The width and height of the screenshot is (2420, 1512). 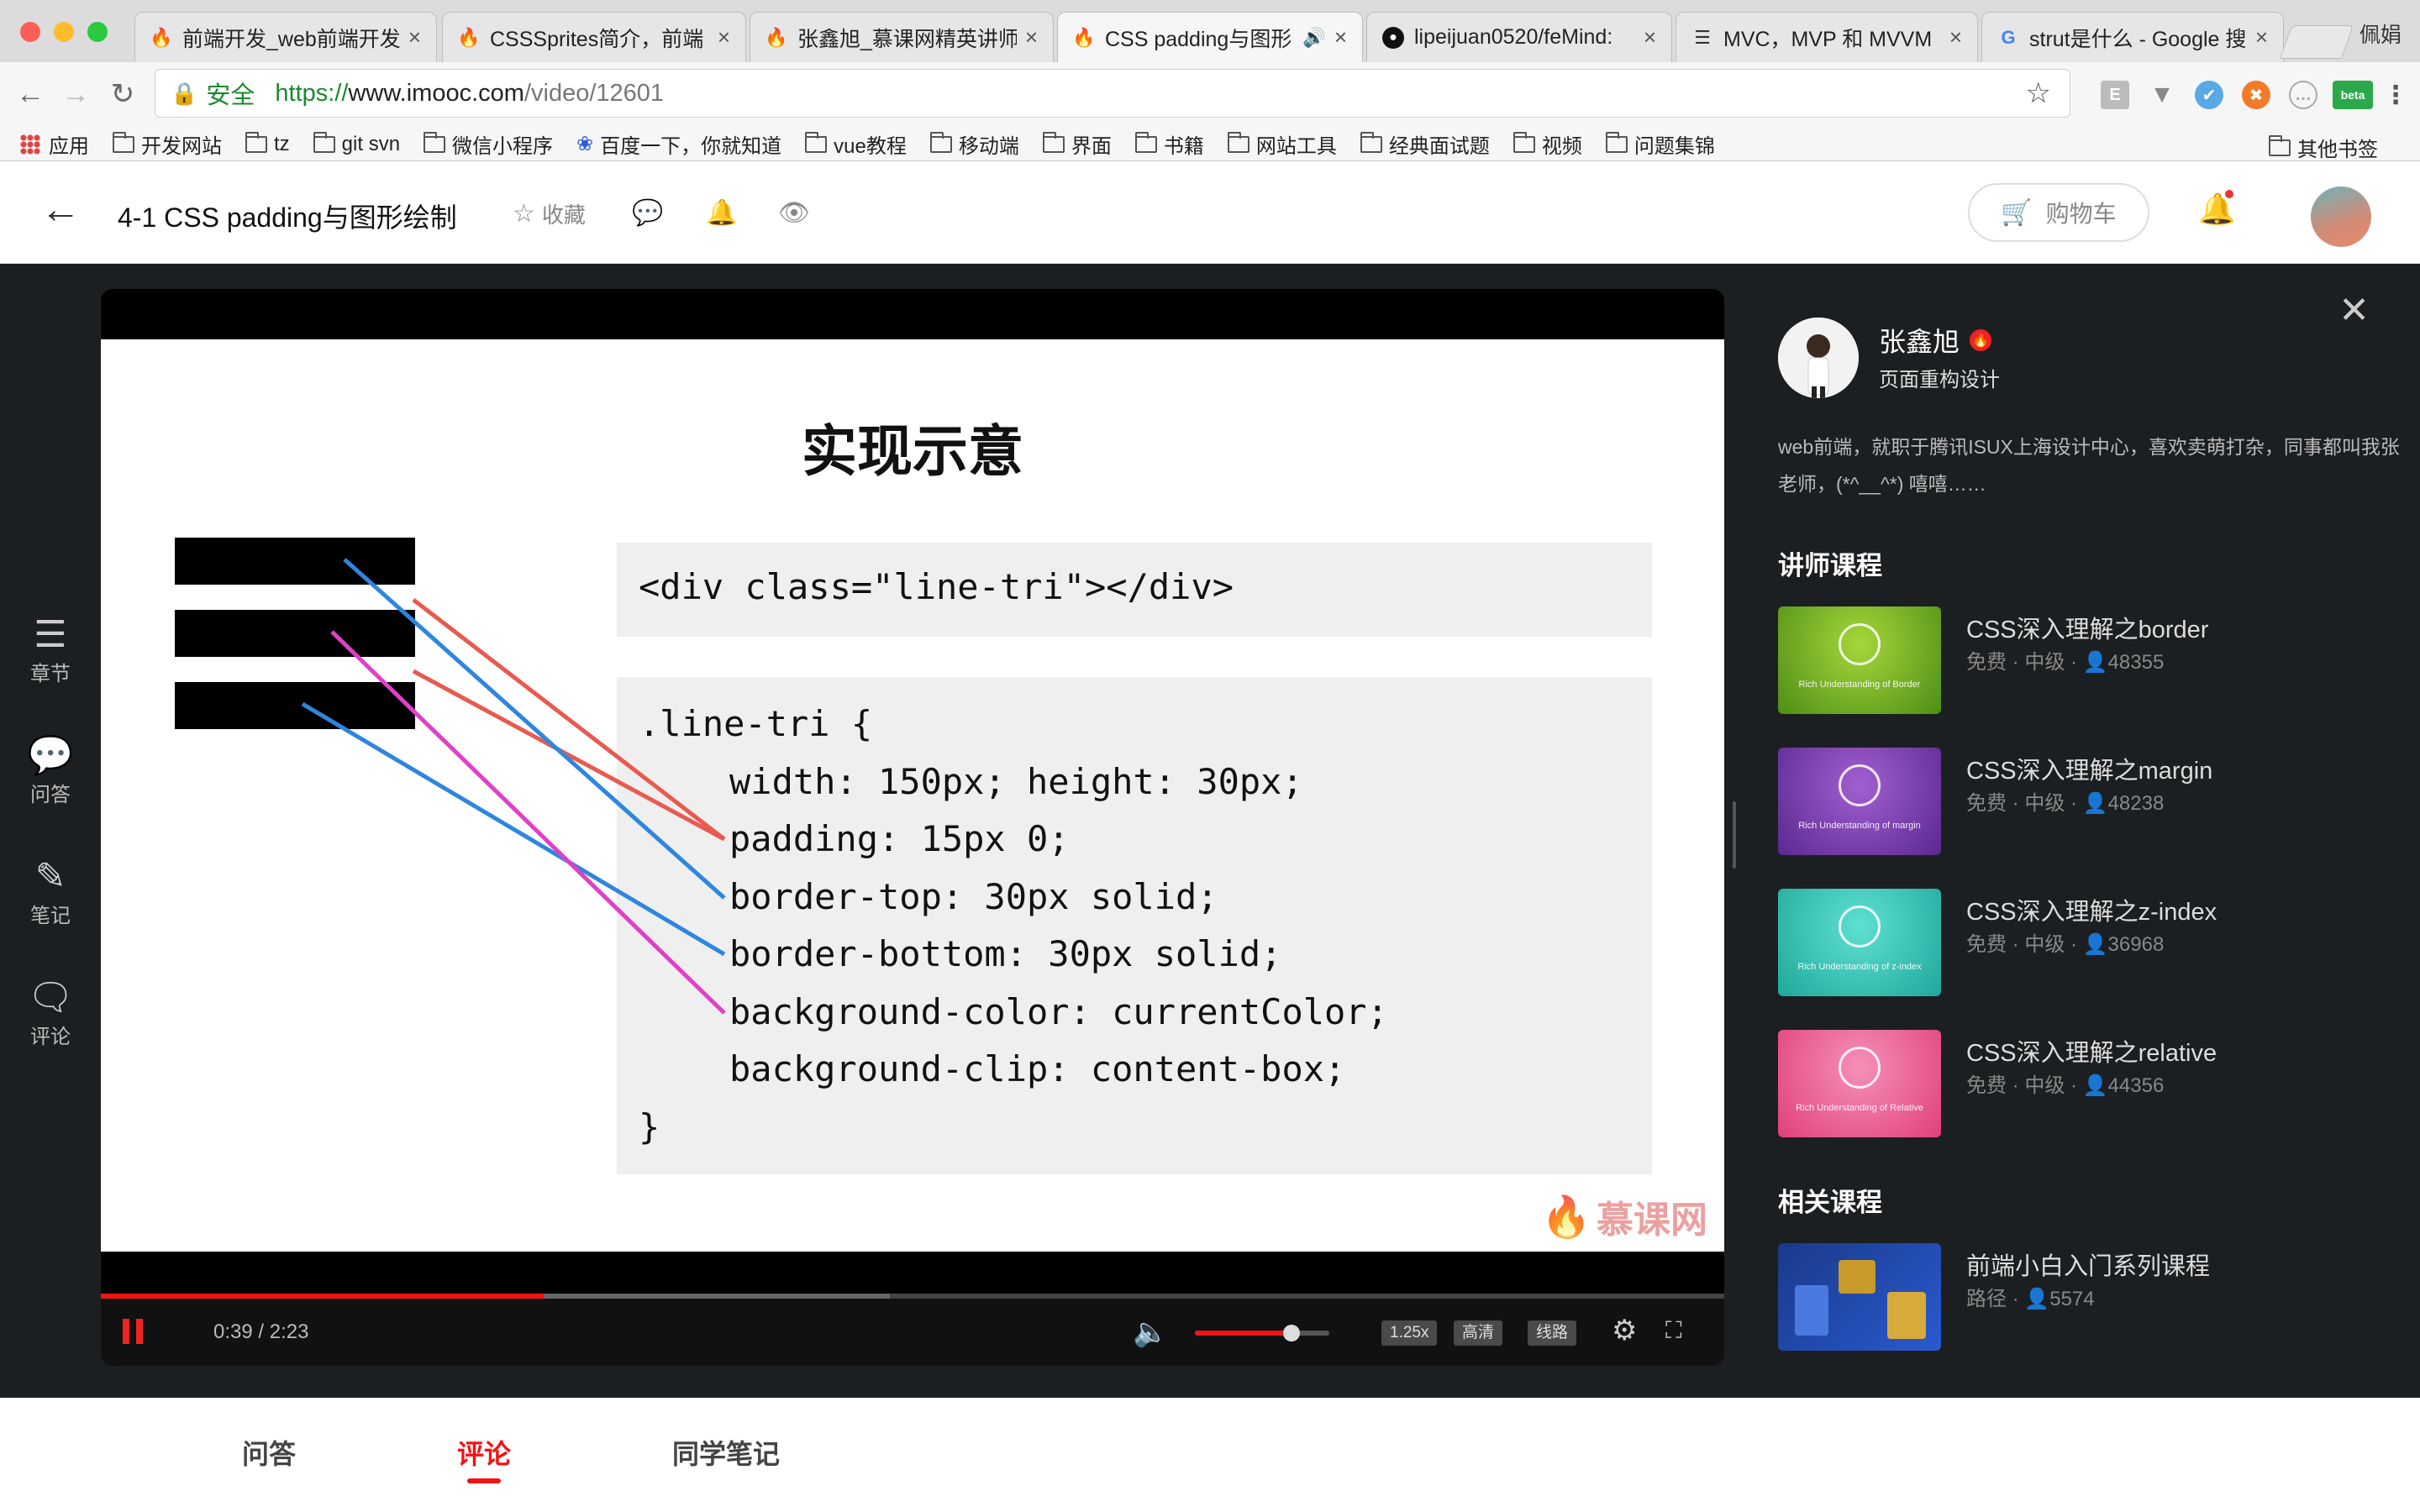 What do you see at coordinates (1292, 1333) in the screenshot?
I see `volume-knob` at bounding box center [1292, 1333].